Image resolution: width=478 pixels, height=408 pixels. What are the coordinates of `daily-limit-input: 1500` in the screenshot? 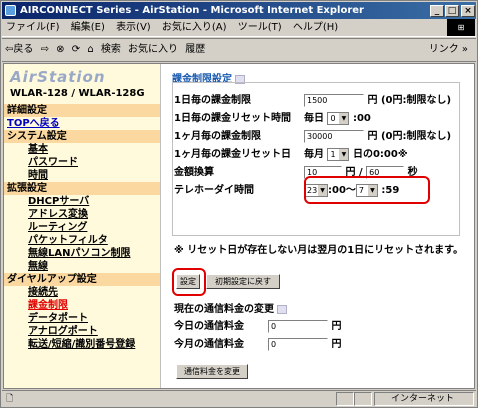 It's located at (334, 100).